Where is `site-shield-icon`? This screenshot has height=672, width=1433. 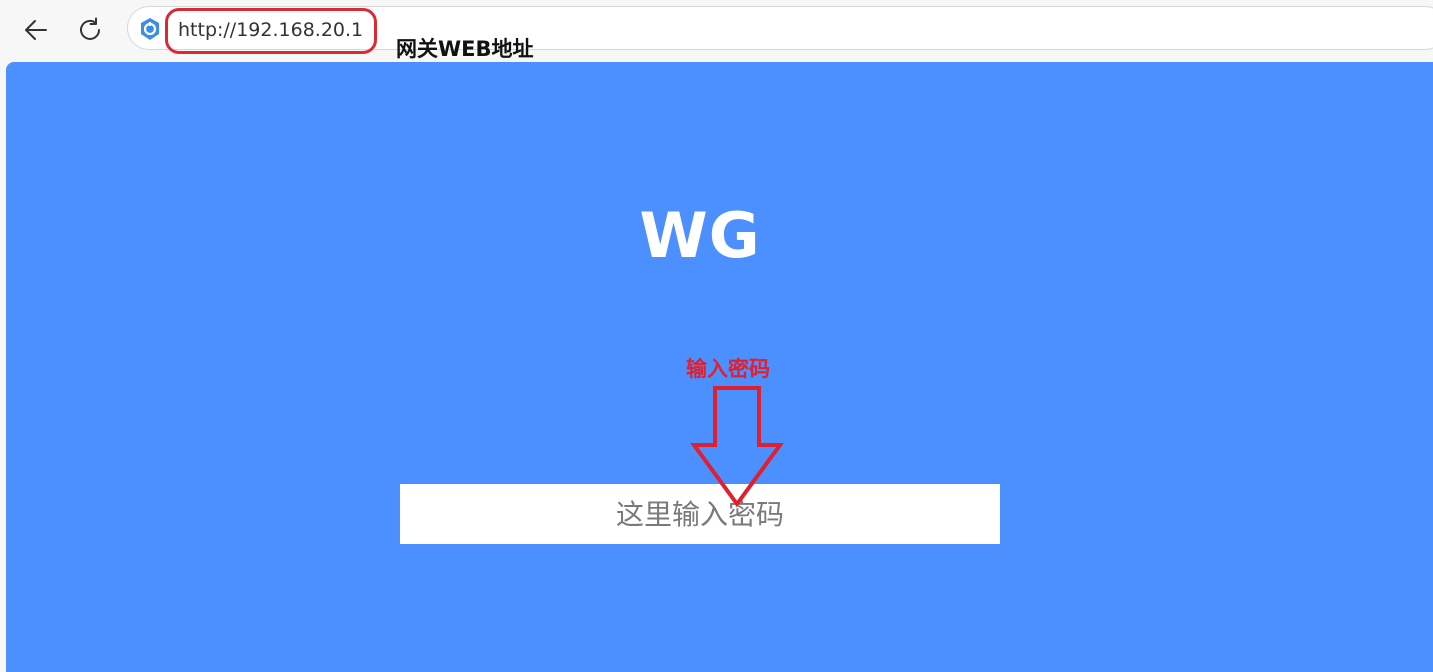
site-shield-icon is located at coordinates (150, 29).